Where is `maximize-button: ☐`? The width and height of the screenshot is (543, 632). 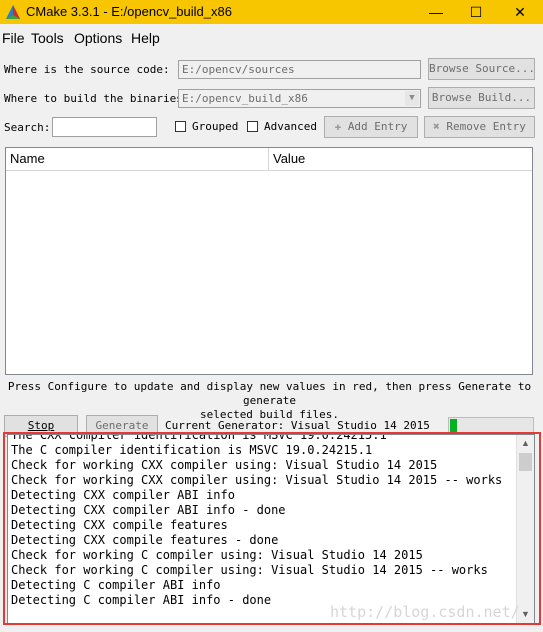 maximize-button: ☐ is located at coordinates (476, 12).